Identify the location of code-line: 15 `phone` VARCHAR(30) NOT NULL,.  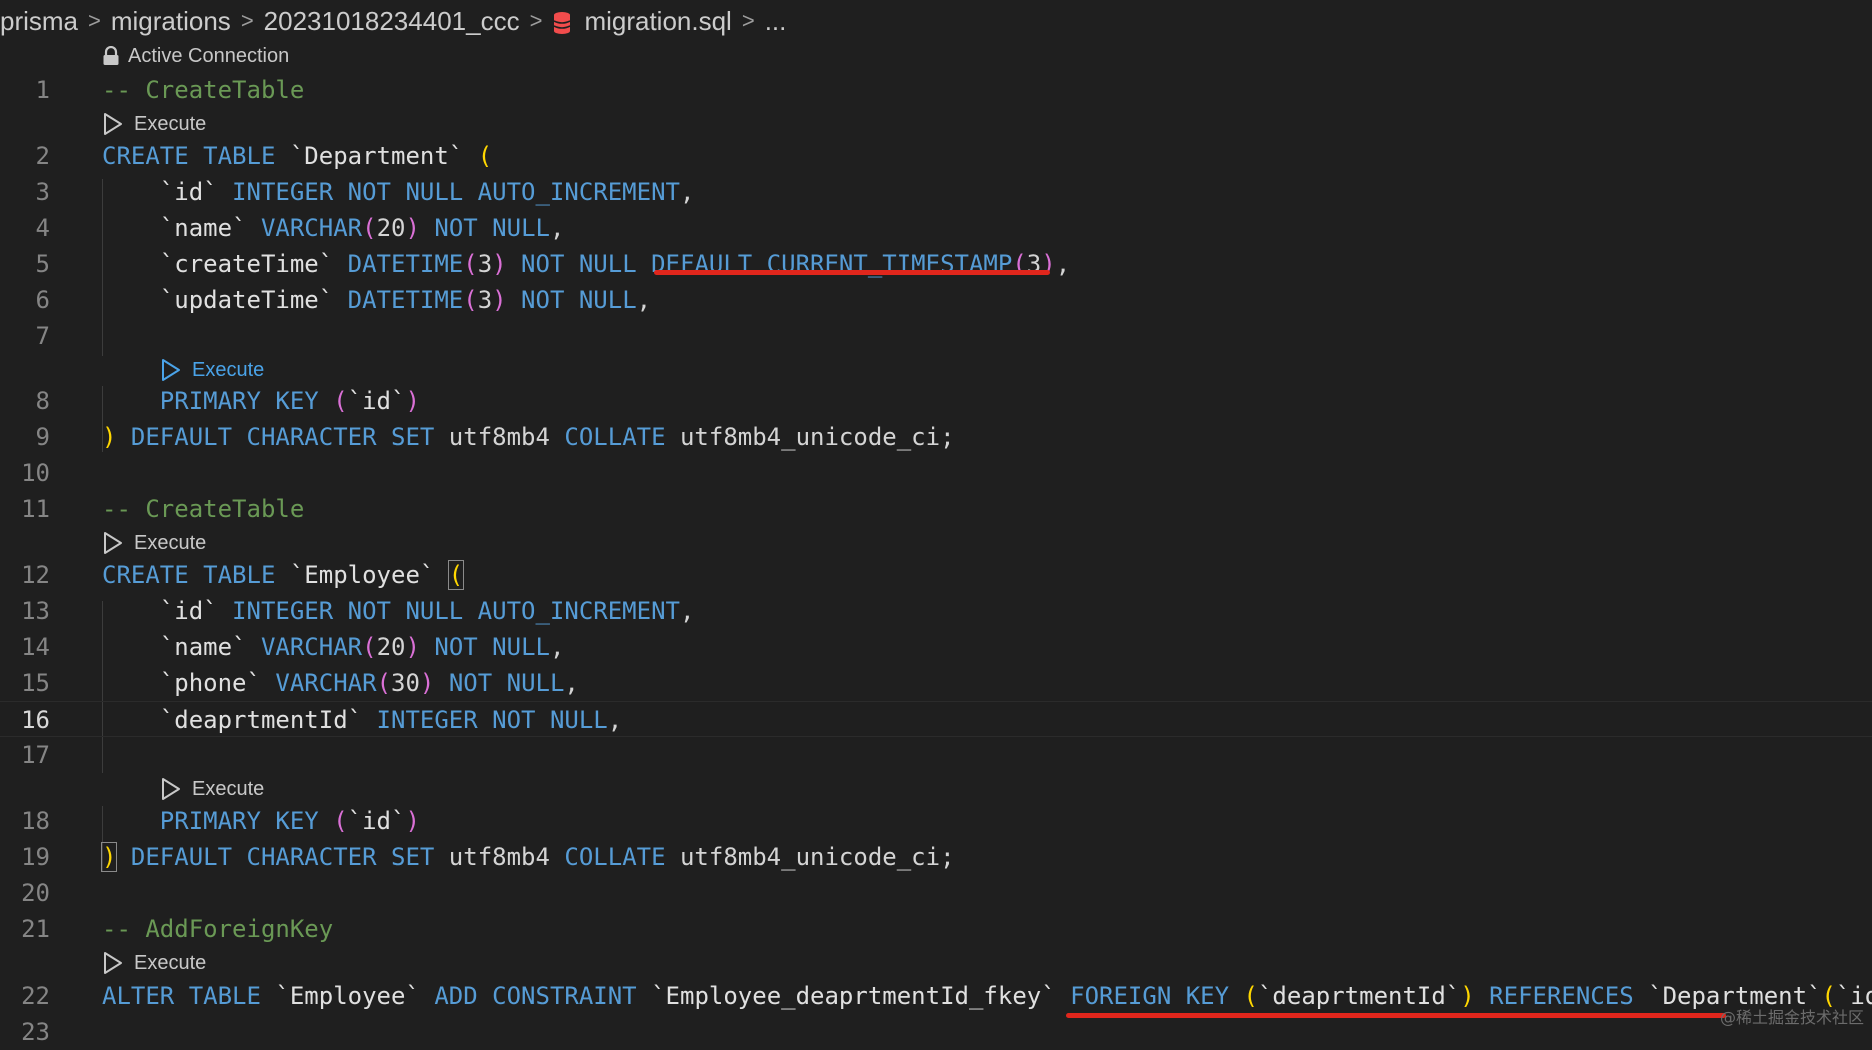
(936, 683).